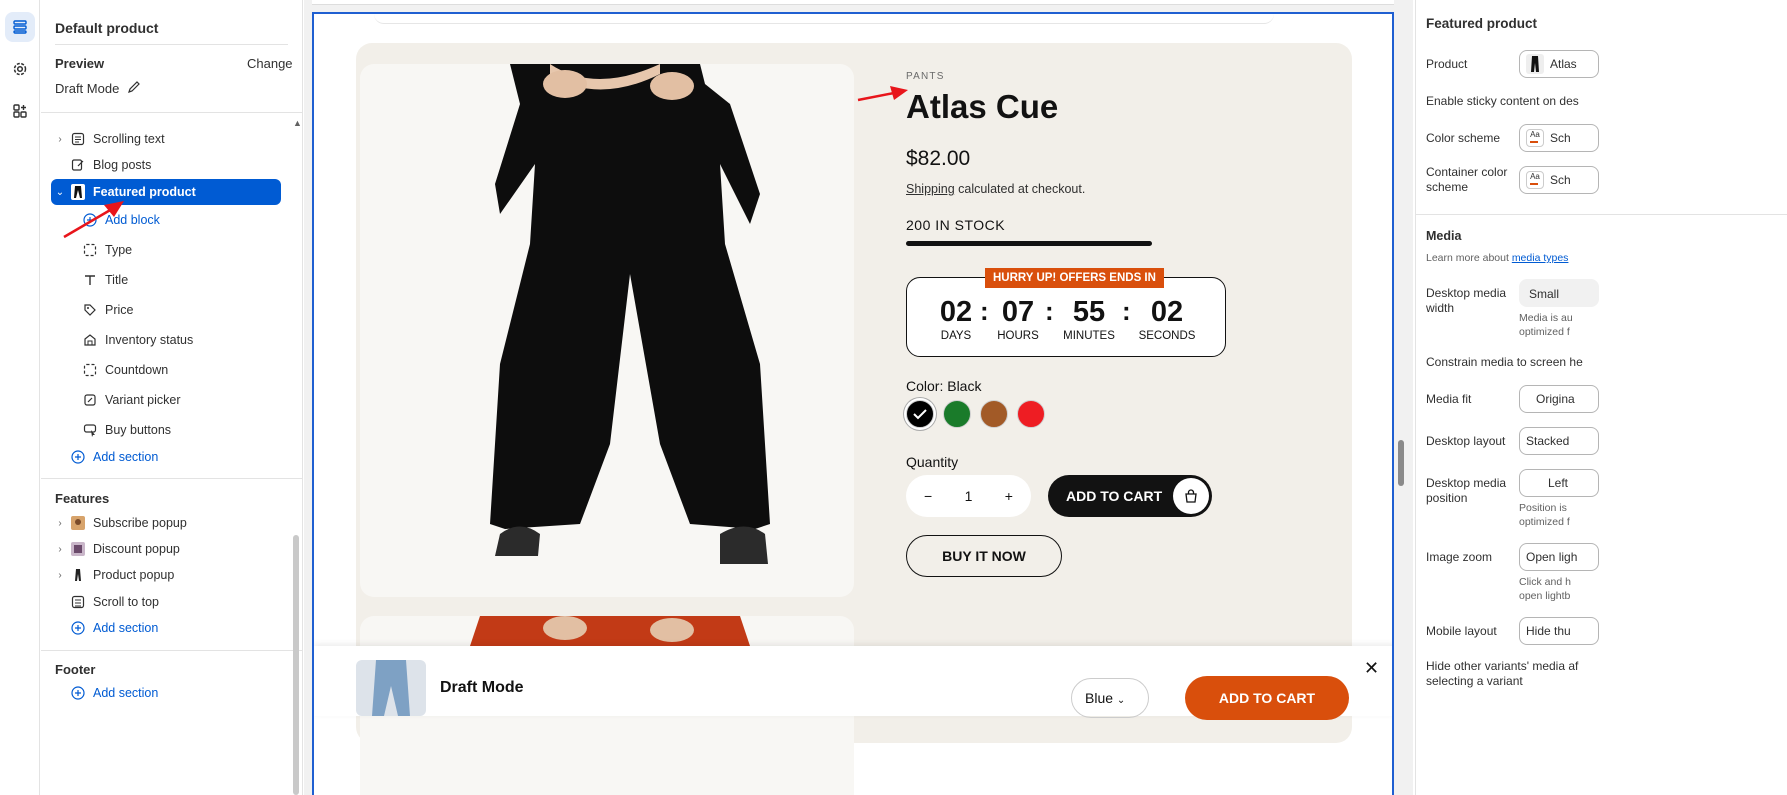 The height and width of the screenshot is (795, 1787). I want to click on swatch-green, so click(957, 414).